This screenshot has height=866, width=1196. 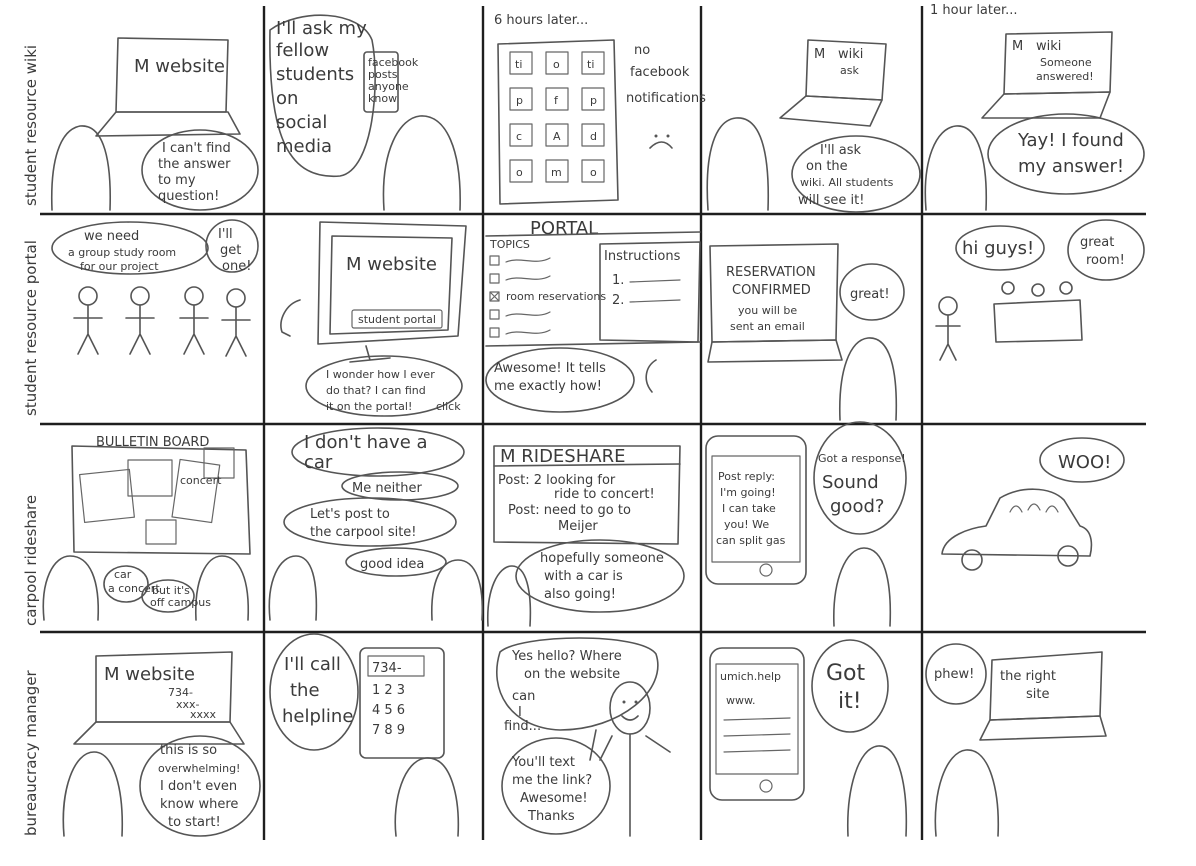 What do you see at coordinates (771, 290) in the screenshot?
I see `svg-text: CONFIRMED` at bounding box center [771, 290].